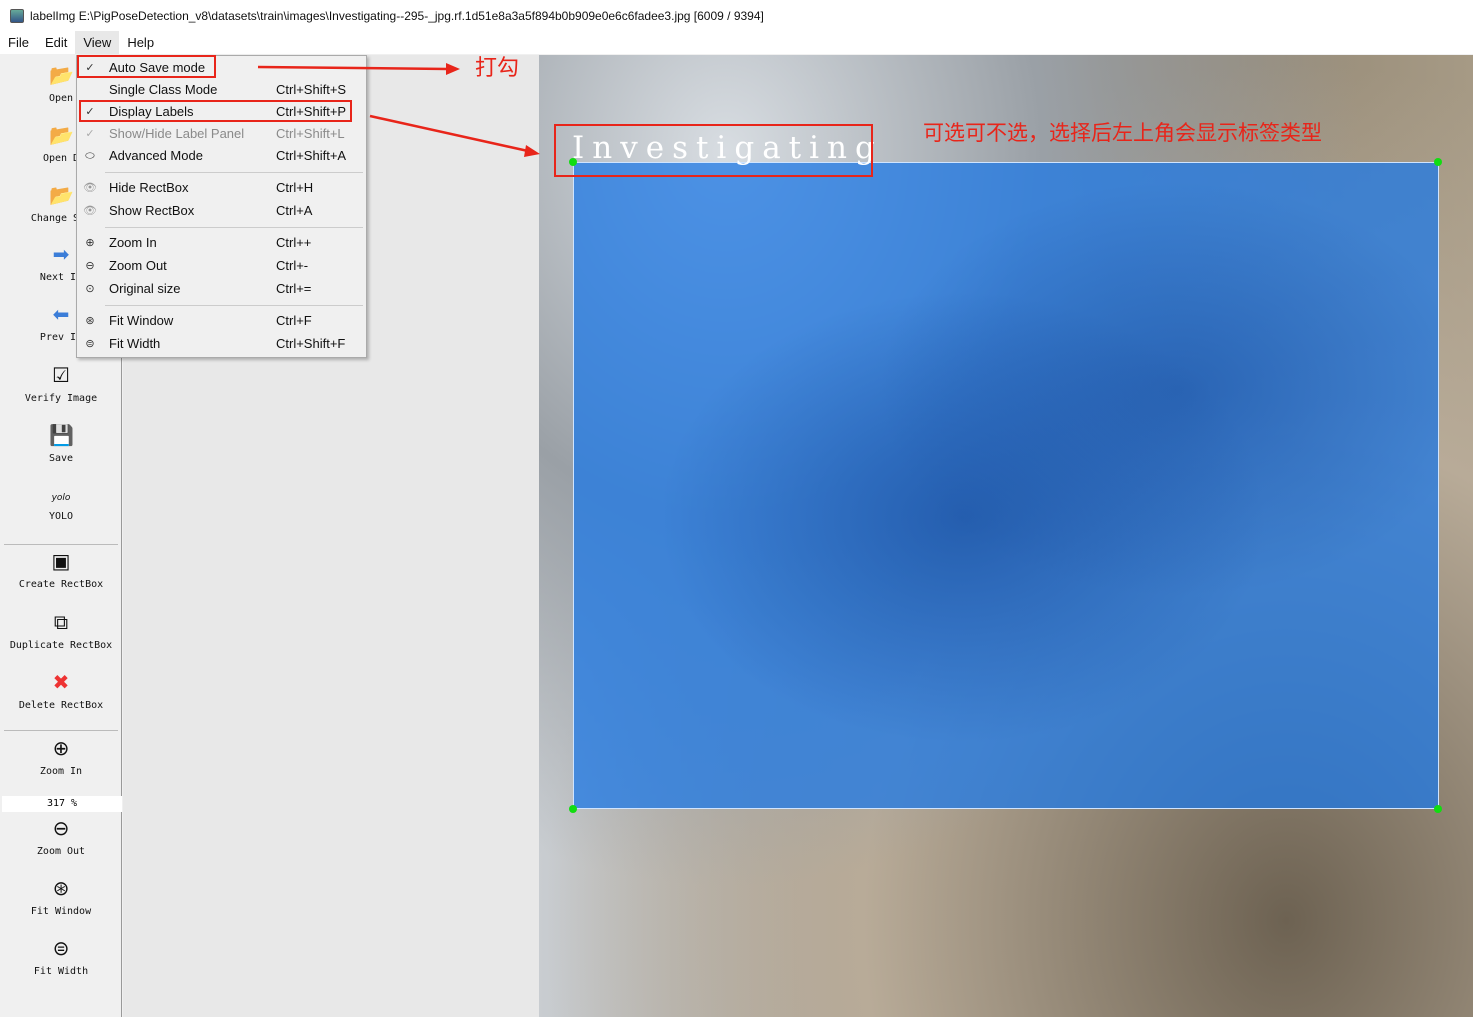  What do you see at coordinates (1122, 133) in the screenshot?
I see `annotation-note: 可选可不选，选择后左上角会显示标签类型` at bounding box center [1122, 133].